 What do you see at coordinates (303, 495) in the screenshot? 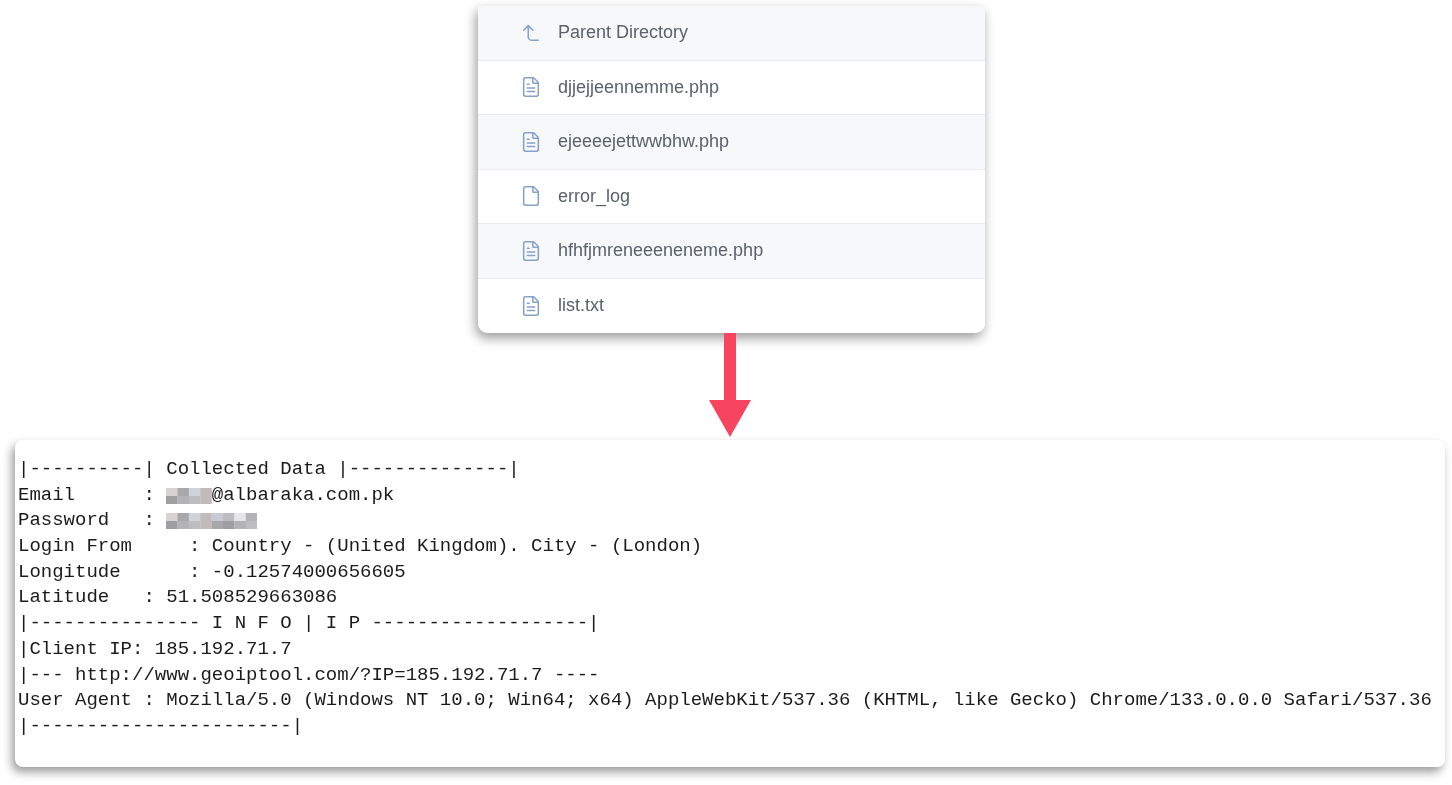
I see `log-value: @albaraka.com.pk` at bounding box center [303, 495].